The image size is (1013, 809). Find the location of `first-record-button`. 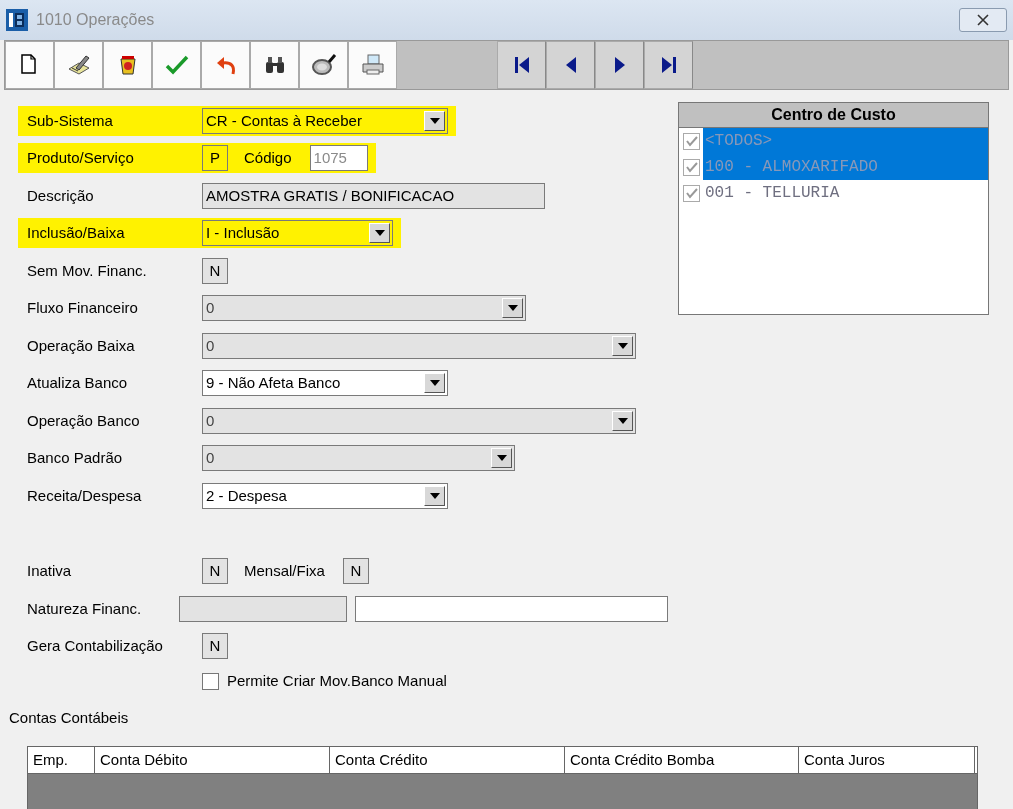

first-record-button is located at coordinates (521, 65).